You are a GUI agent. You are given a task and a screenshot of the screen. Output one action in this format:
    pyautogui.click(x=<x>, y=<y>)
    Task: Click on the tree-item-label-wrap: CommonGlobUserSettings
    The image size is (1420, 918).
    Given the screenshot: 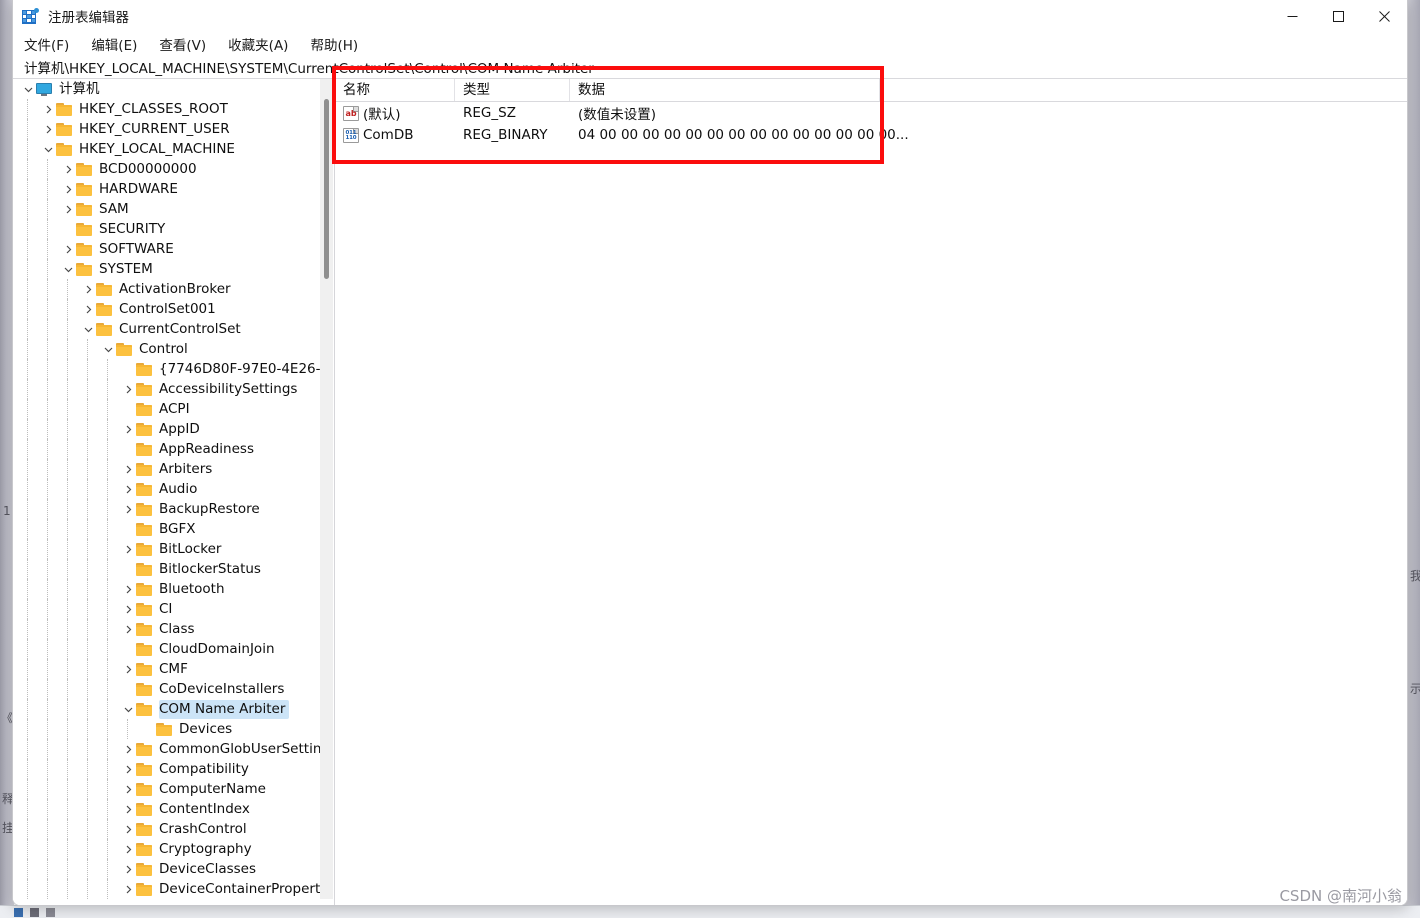 What is the action you would take?
    pyautogui.click(x=240, y=749)
    